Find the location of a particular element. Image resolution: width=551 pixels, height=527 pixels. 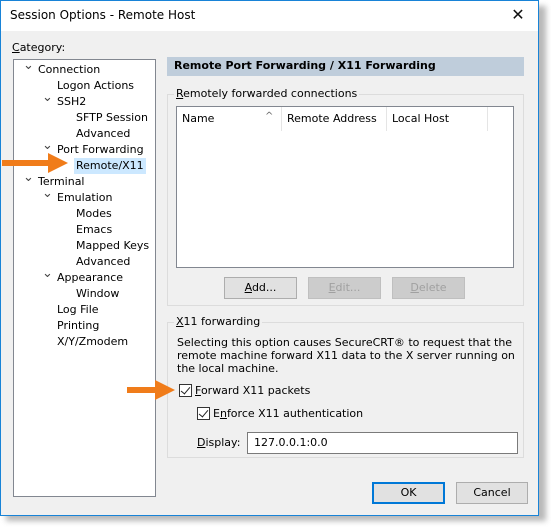

forward-x11-checkbox is located at coordinates (185, 390).